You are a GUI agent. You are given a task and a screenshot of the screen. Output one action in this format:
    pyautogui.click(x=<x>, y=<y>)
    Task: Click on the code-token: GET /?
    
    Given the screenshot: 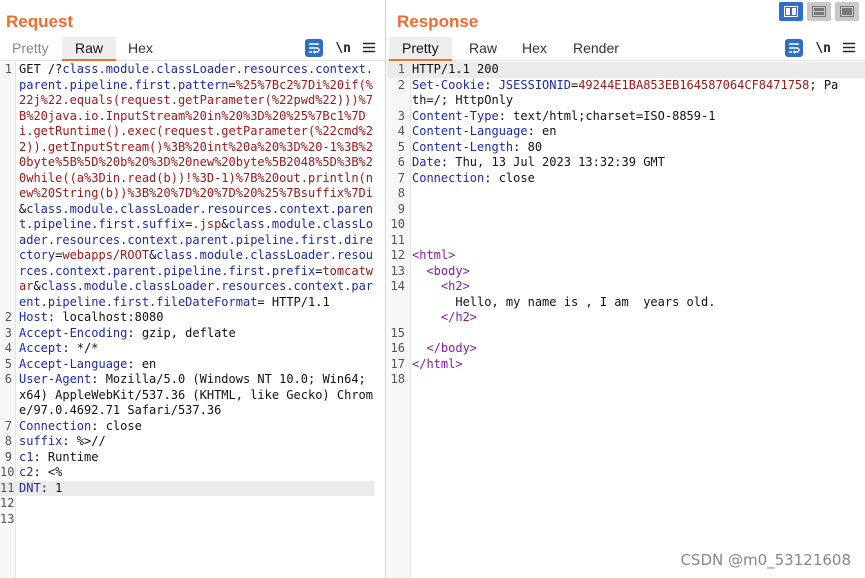 What is the action you would take?
    pyautogui.click(x=41, y=69)
    